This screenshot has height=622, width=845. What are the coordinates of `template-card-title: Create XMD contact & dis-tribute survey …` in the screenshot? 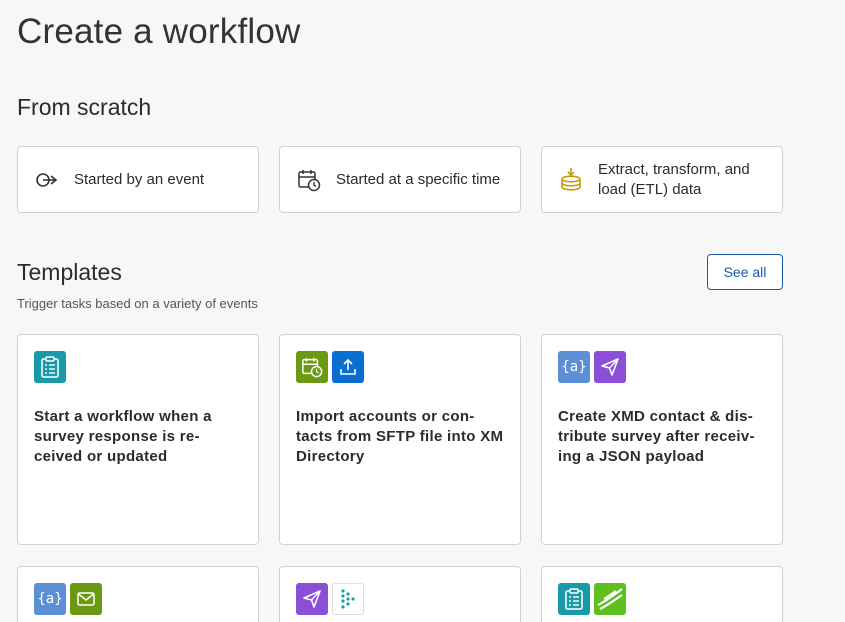 It's located at (656, 436).